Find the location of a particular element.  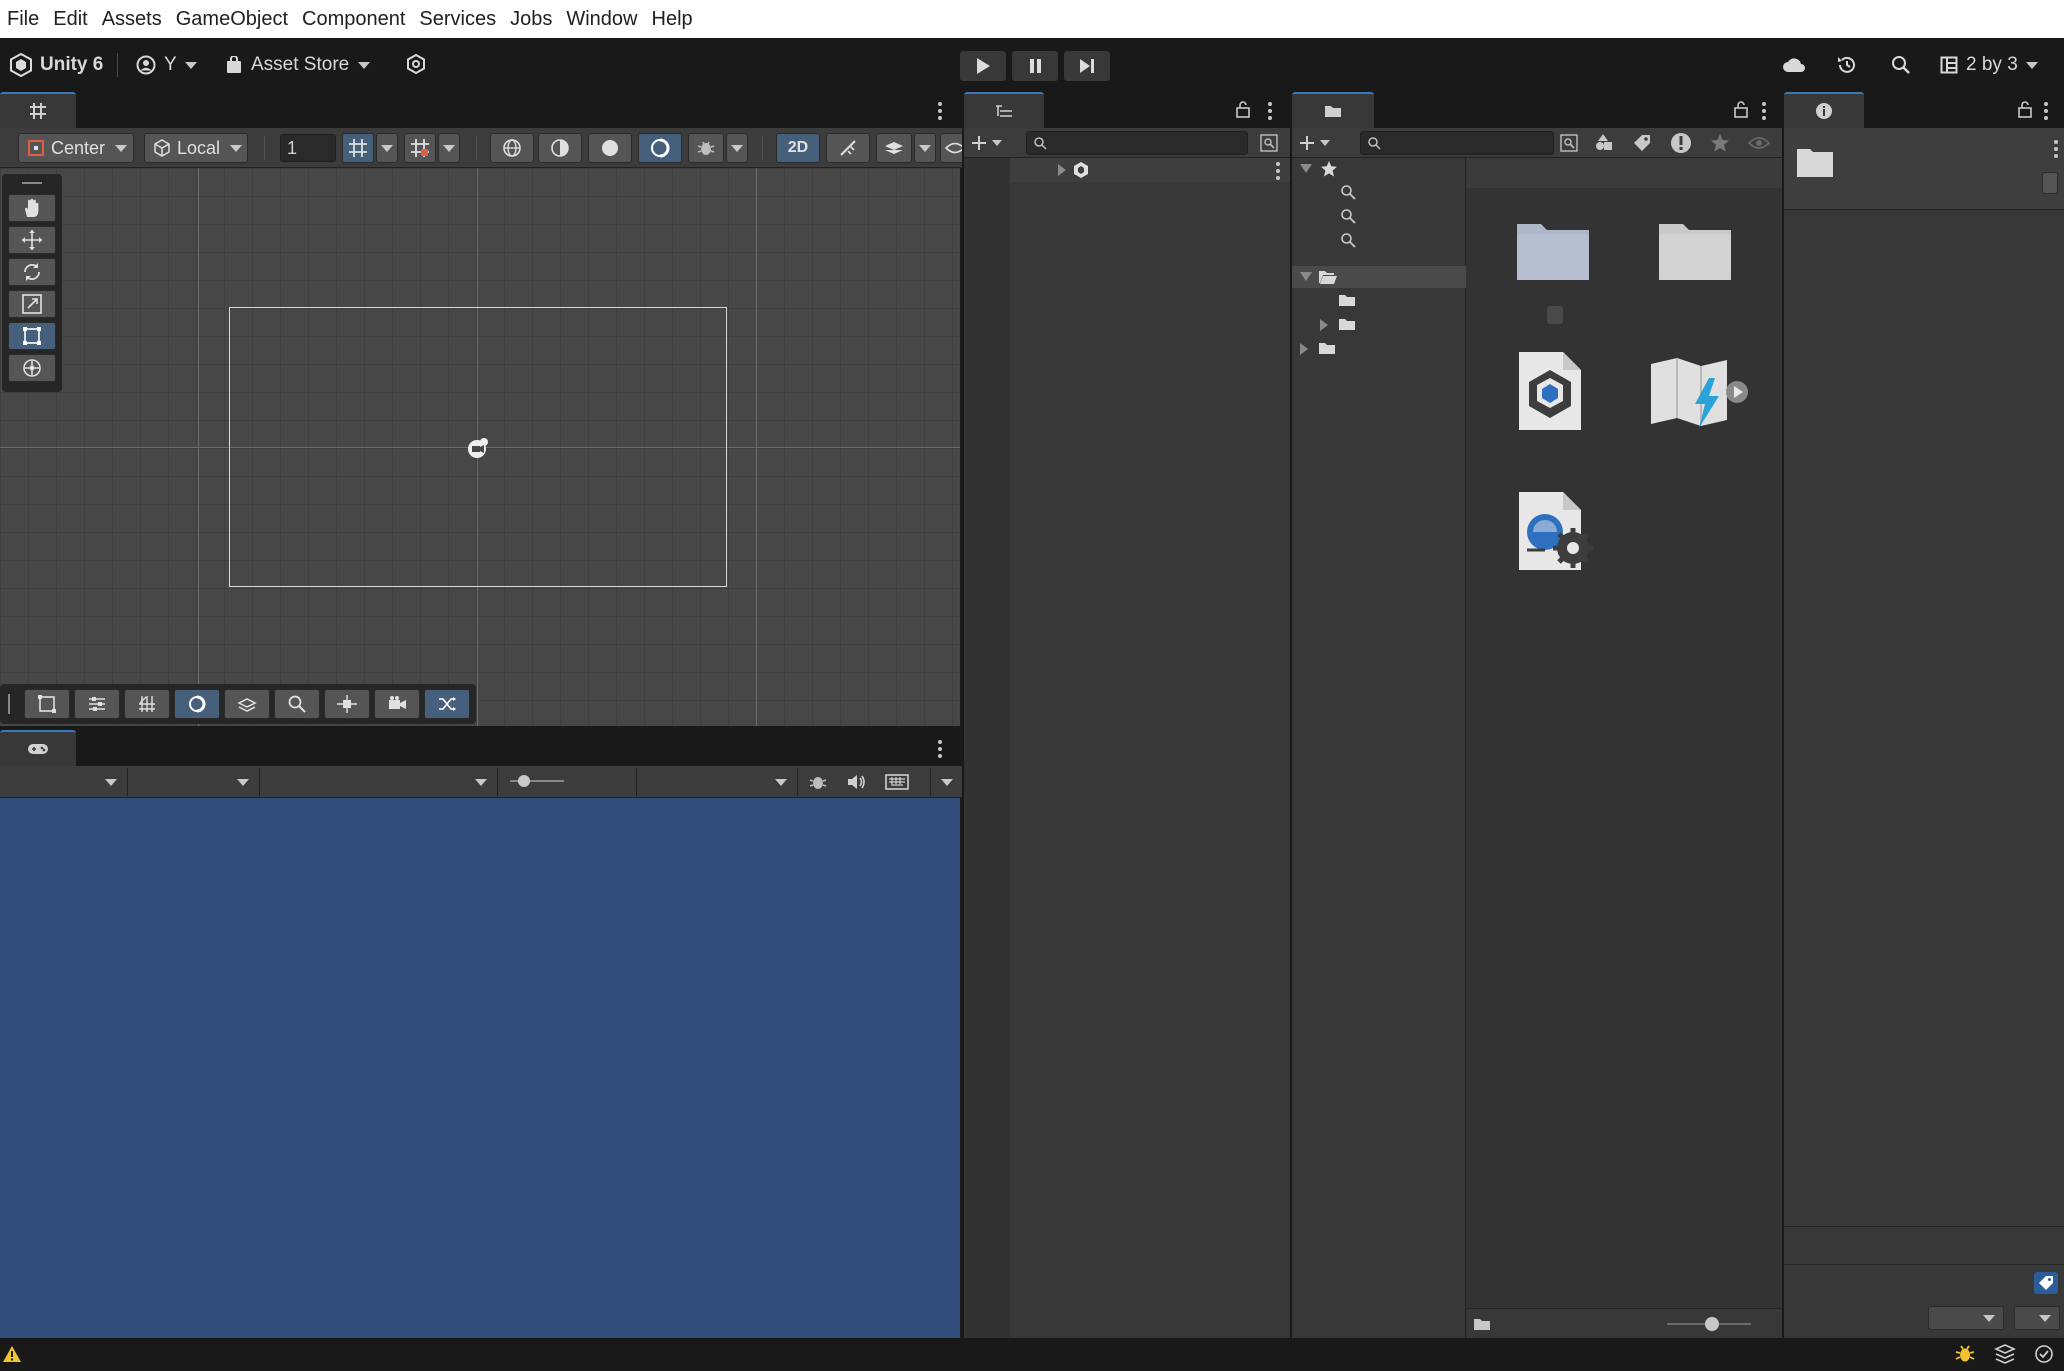

asset-store-dropdown: Asset Store is located at coordinates (298, 65).